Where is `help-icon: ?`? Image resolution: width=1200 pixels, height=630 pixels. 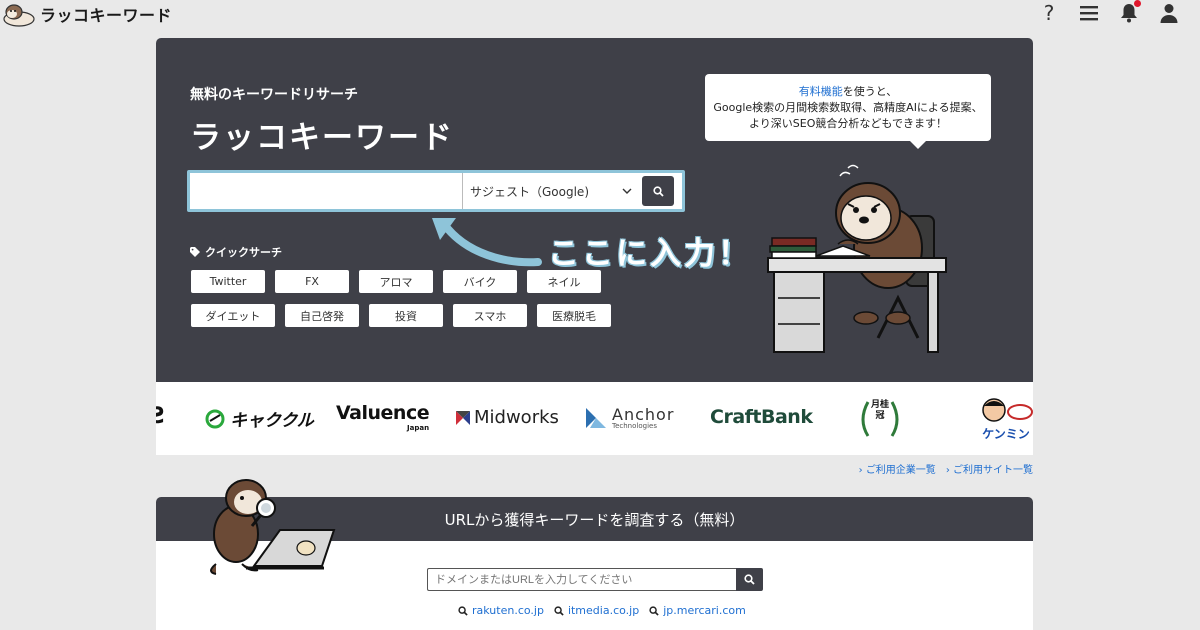
help-icon: ? is located at coordinates (1049, 13).